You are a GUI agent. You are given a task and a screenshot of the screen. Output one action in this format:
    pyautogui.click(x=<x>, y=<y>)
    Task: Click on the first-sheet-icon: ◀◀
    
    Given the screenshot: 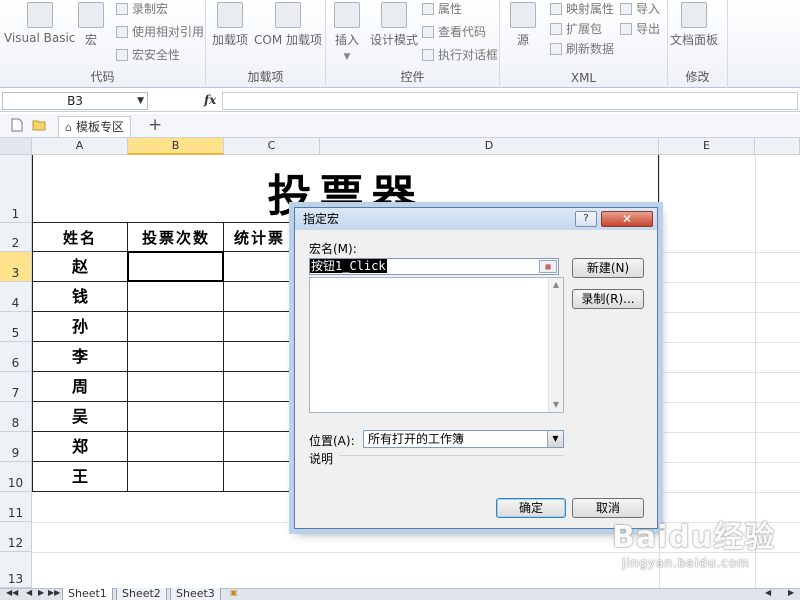 What is the action you would take?
    pyautogui.click(x=12, y=592)
    